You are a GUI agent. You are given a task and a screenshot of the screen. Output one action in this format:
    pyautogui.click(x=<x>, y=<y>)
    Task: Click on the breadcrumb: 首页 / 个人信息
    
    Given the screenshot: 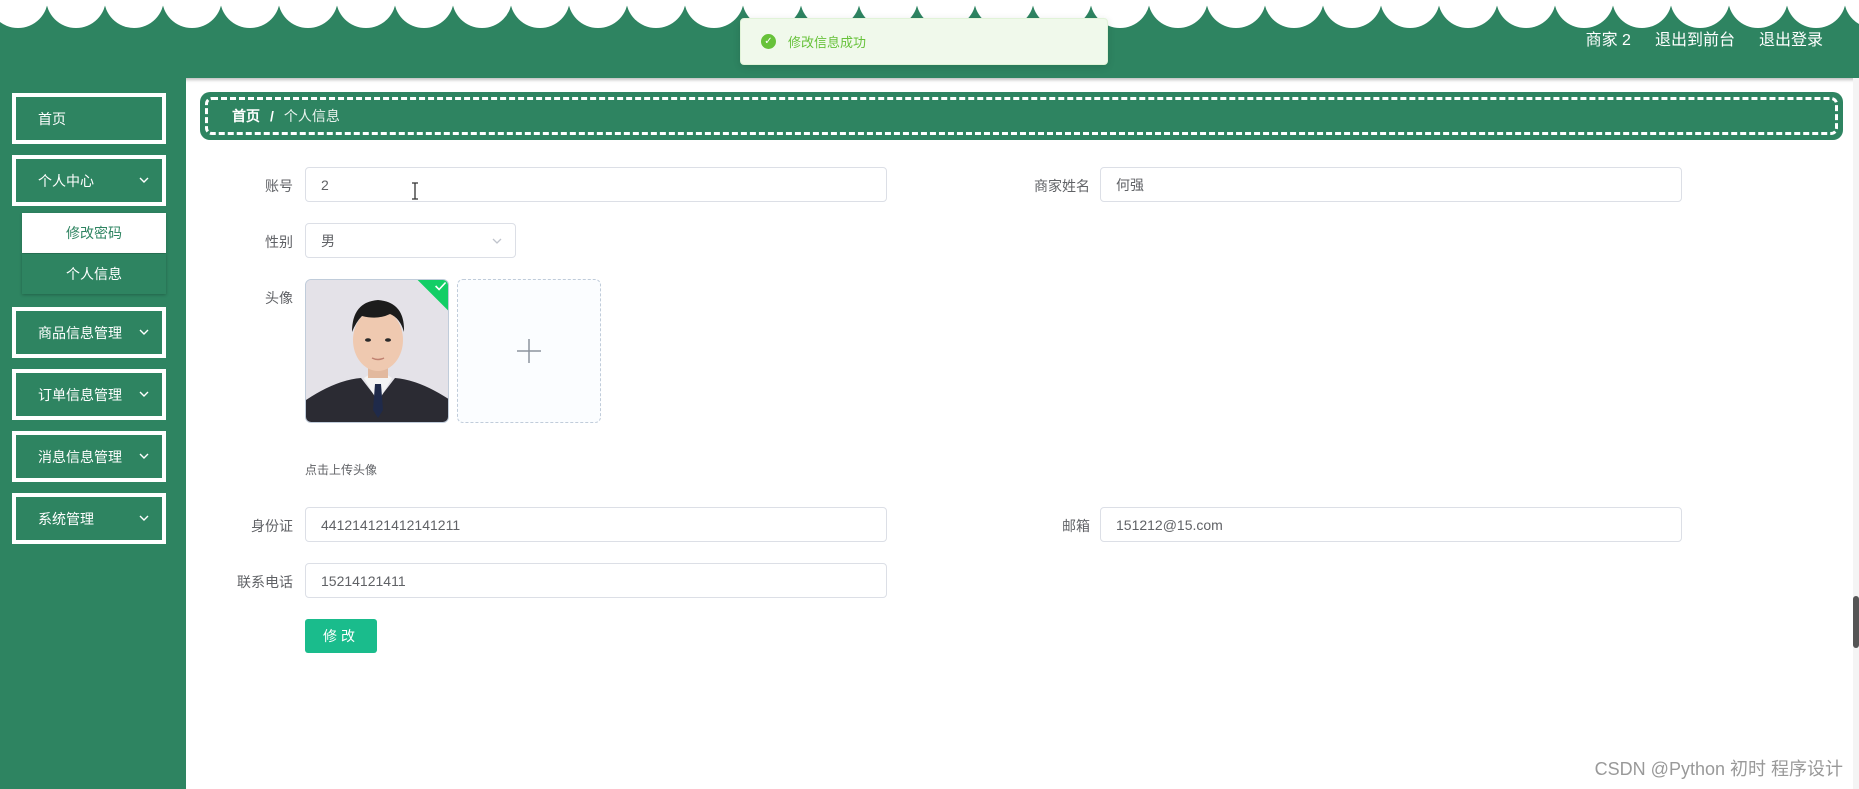 What is the action you would take?
    pyautogui.click(x=1021, y=116)
    